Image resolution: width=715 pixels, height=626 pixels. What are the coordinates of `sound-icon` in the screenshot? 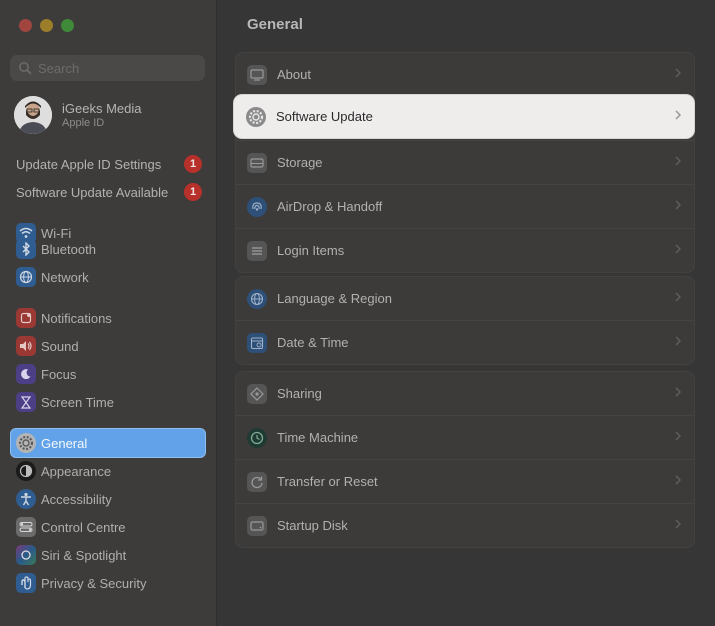 It's located at (26, 346).